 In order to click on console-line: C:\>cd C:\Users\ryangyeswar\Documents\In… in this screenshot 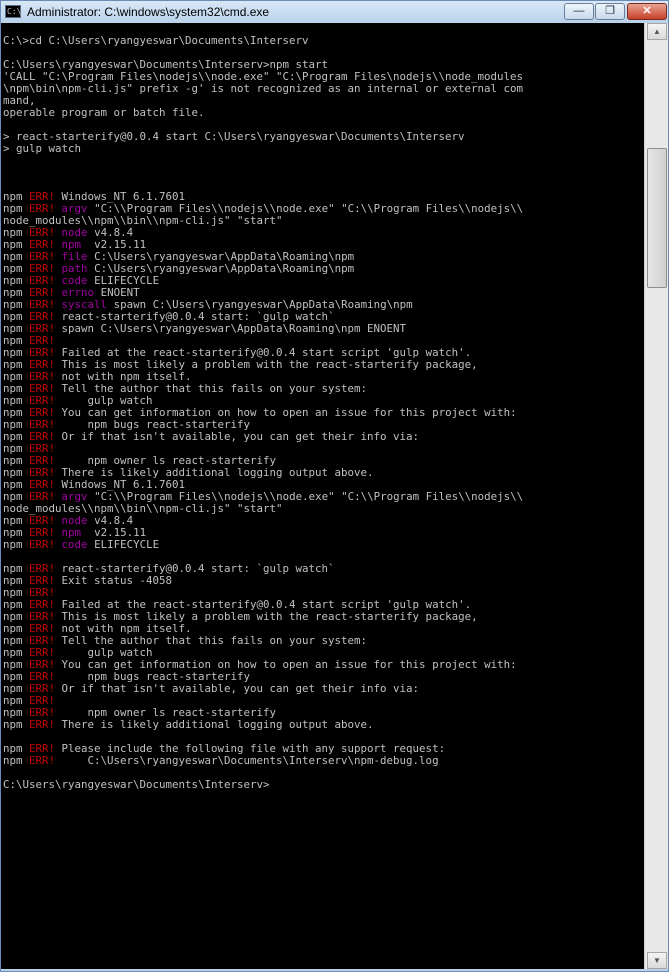, I will do `click(156, 40)`.